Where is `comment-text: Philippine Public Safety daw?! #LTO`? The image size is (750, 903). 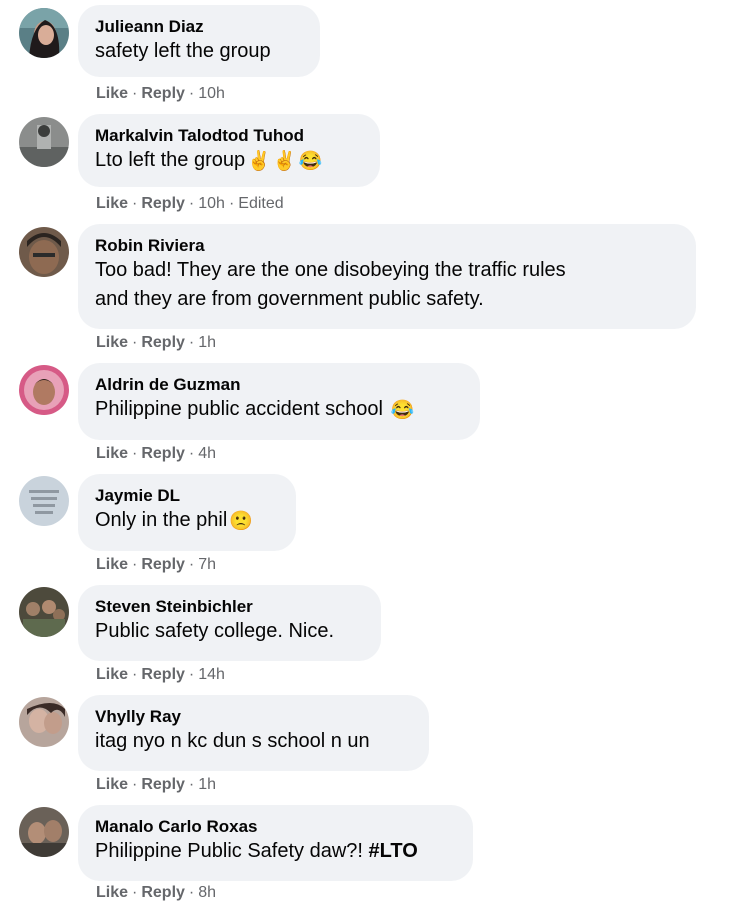
comment-text: Philippine Public Safety daw?! #LTO is located at coordinates (256, 851).